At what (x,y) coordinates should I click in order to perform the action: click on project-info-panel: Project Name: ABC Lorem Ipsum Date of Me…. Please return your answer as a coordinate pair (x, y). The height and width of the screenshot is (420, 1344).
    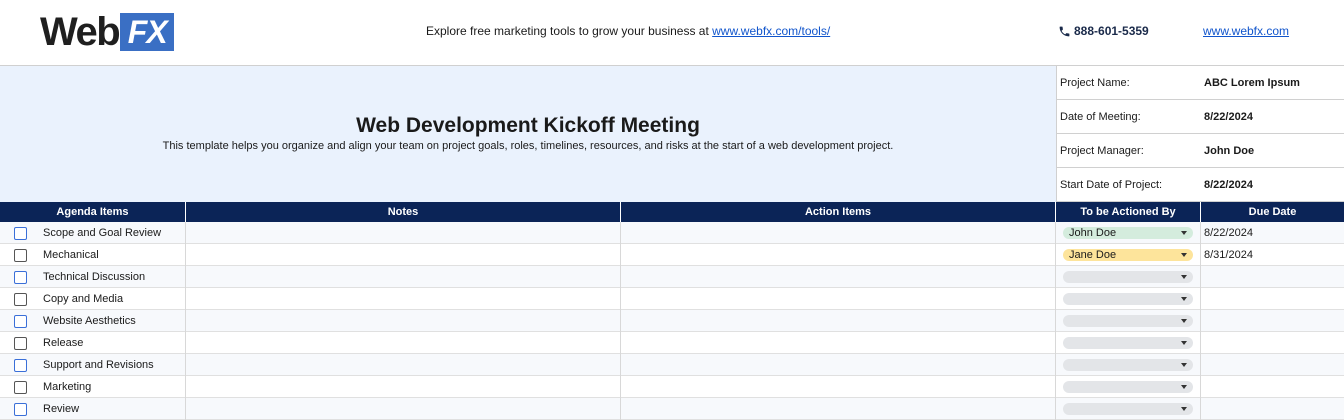
    Looking at the image, I should click on (1200, 134).